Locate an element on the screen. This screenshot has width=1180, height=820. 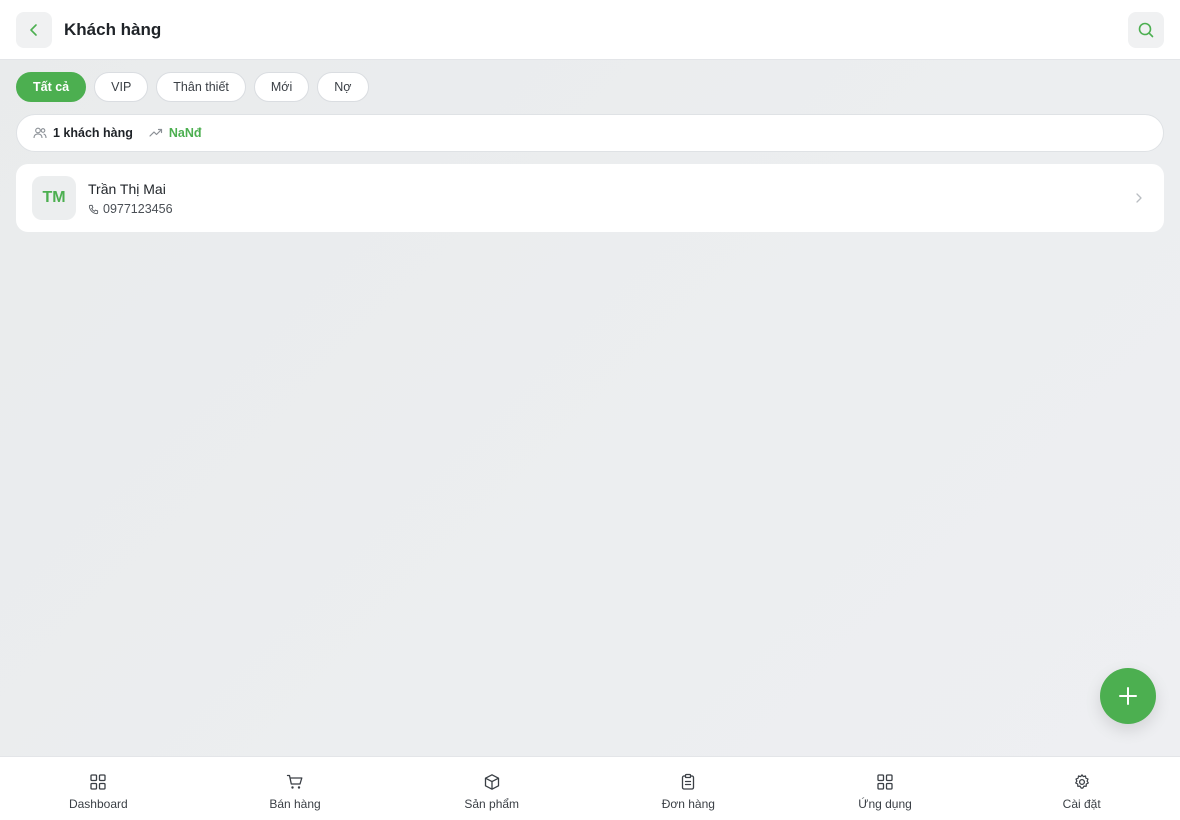
cart-icon is located at coordinates (295, 782).